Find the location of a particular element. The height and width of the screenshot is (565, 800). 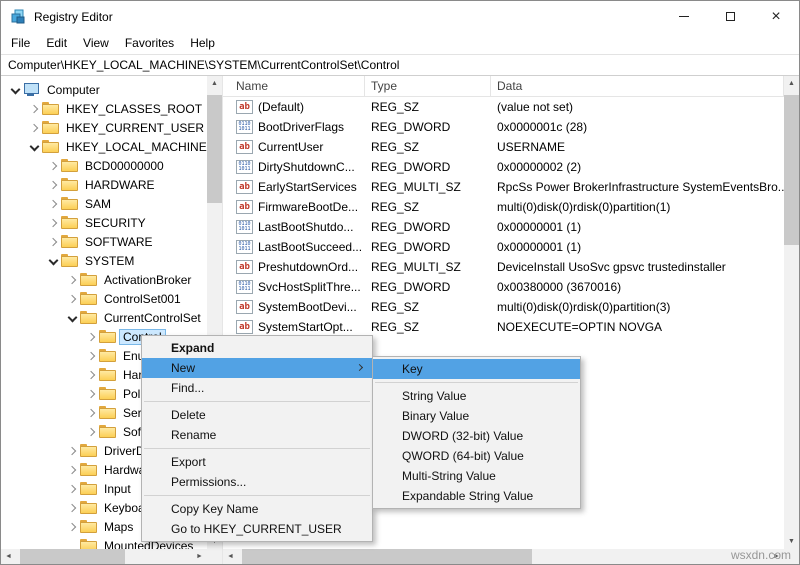

tree-item-activationbroker: ActivationBroker is located at coordinates (104, 279).